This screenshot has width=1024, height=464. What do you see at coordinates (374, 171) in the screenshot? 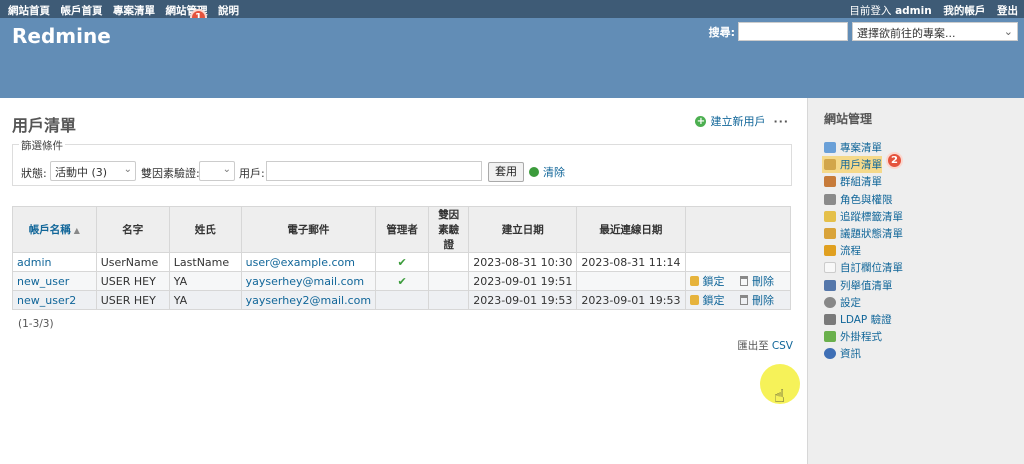
I see `user-filter-input` at bounding box center [374, 171].